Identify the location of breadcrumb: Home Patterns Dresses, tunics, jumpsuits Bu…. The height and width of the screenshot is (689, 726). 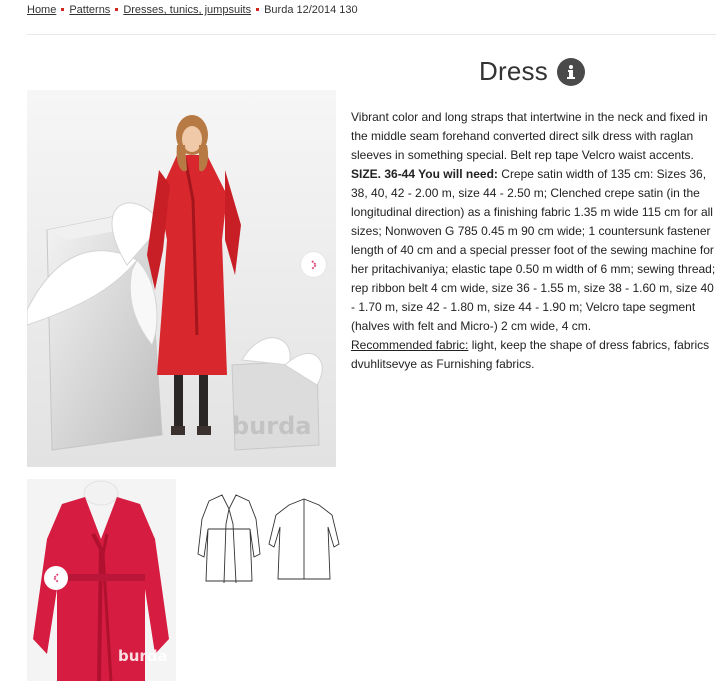
(192, 10).